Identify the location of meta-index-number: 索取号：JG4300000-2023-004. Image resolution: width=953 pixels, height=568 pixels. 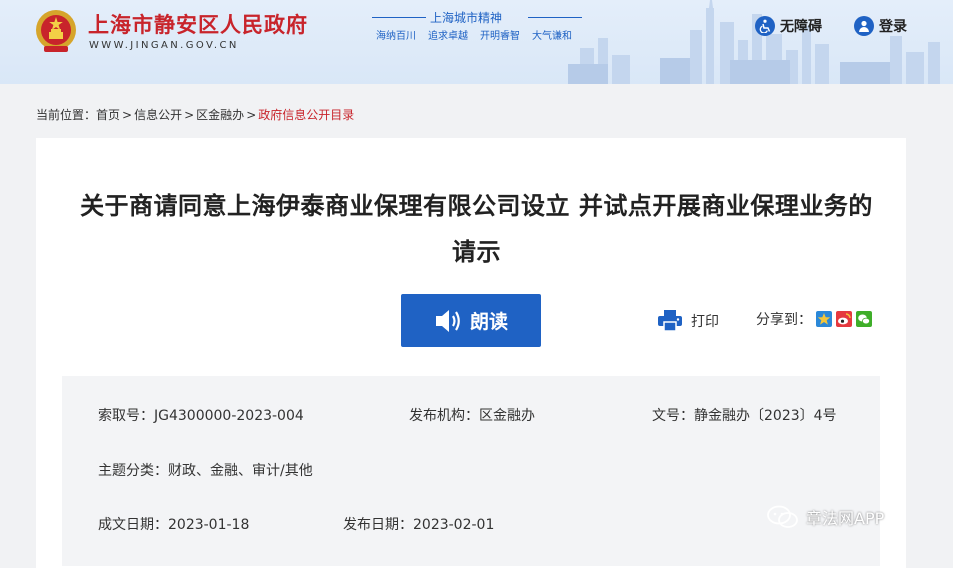
(201, 415).